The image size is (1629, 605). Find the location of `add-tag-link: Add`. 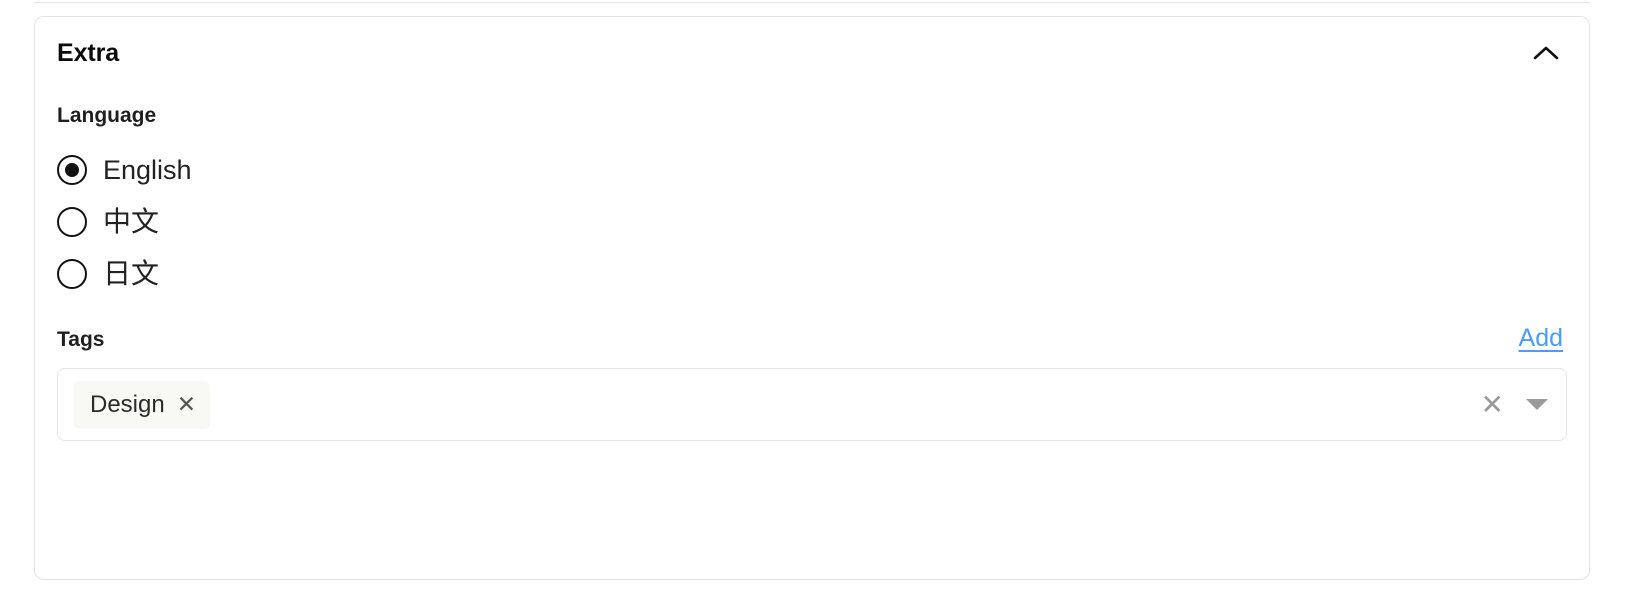

add-tag-link: Add is located at coordinates (1541, 338).